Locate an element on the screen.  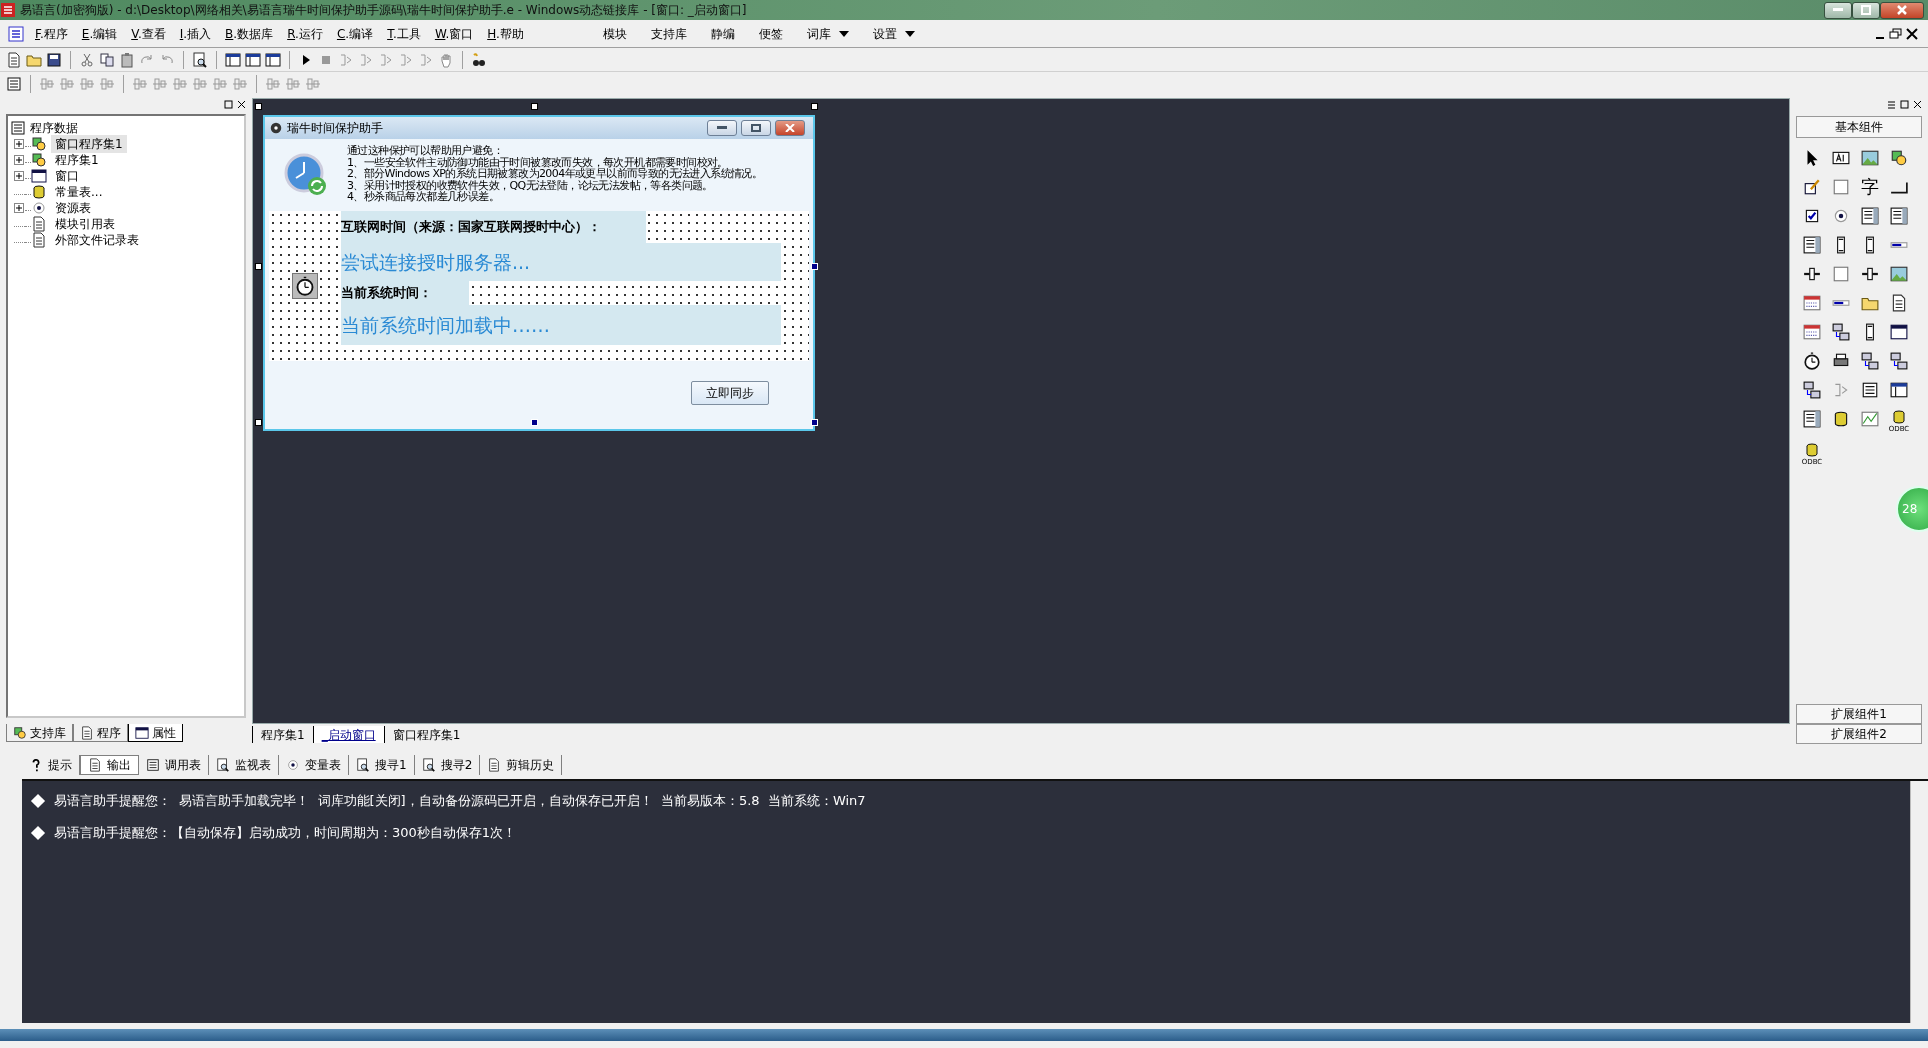
panel-tab: 程序 is located at coordinates (100, 733).